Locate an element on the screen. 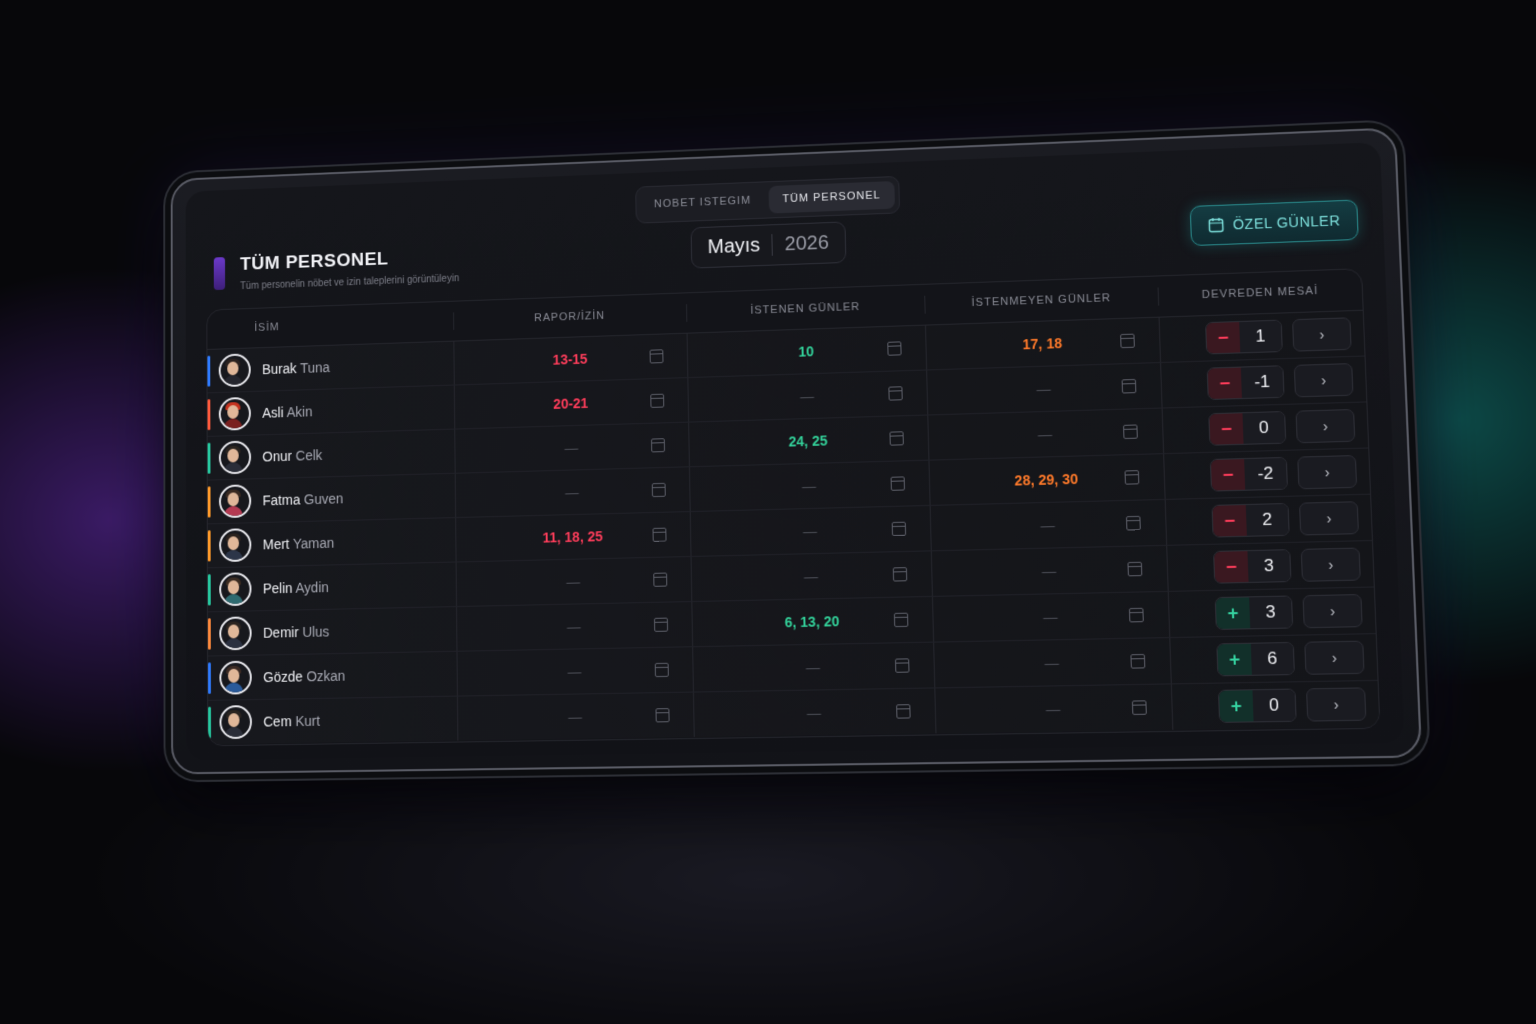  report-value: 20-21 is located at coordinates (571, 403).